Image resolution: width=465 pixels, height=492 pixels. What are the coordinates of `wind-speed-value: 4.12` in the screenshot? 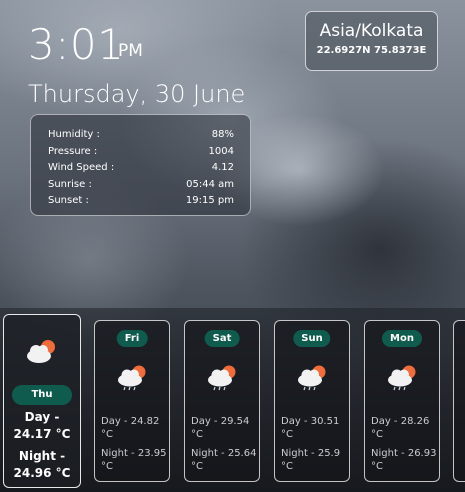 It's located at (222, 167).